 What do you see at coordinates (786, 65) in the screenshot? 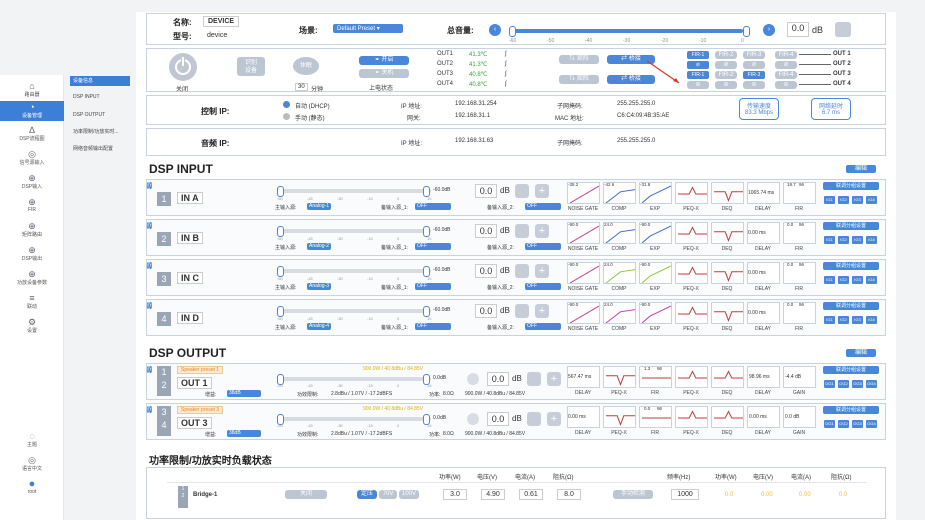
I see `mute-4a-icon: ⊘` at bounding box center [786, 65].